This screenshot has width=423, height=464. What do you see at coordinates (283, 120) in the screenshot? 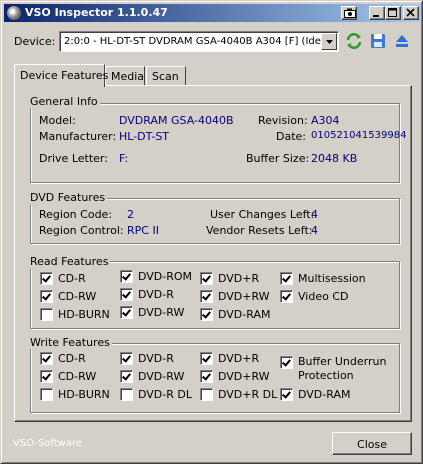
I see `revision-label: Revision:` at bounding box center [283, 120].